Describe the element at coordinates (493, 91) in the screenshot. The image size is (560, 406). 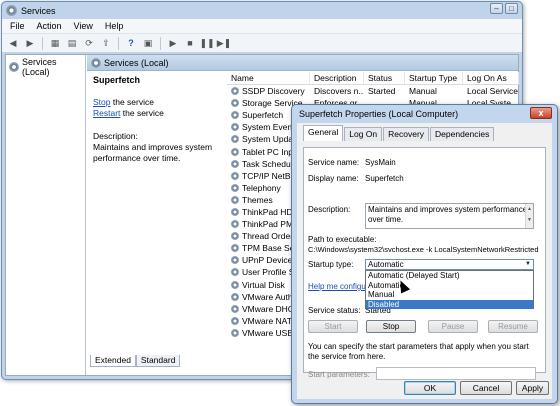
I see `service-cell: Local Service` at that location.